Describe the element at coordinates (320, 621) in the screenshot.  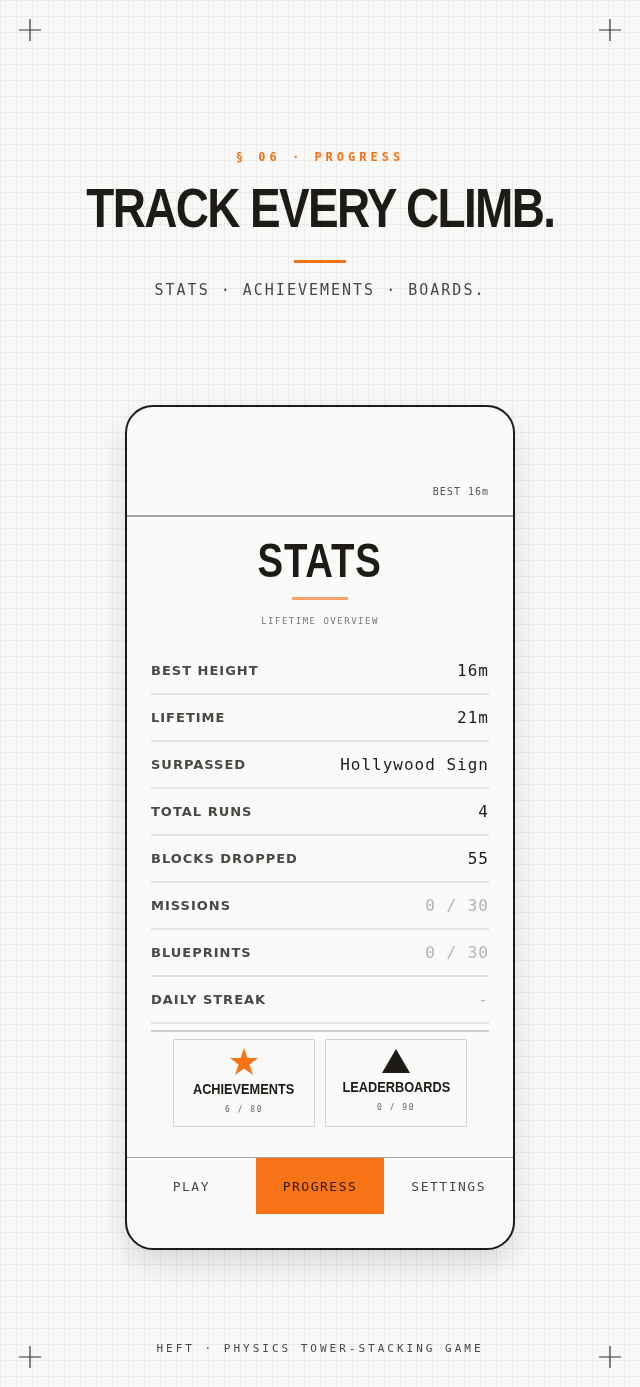
I see `screen-caption: LIFETIME OVERVIEW` at that location.